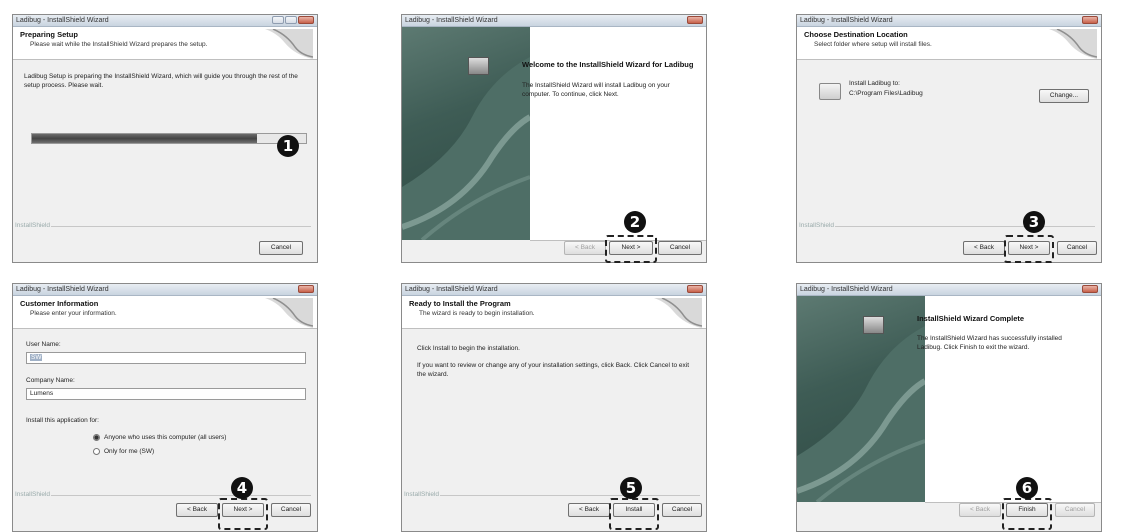 This screenshot has width=1123, height=532. I want to click on install-highlight, so click(634, 514).